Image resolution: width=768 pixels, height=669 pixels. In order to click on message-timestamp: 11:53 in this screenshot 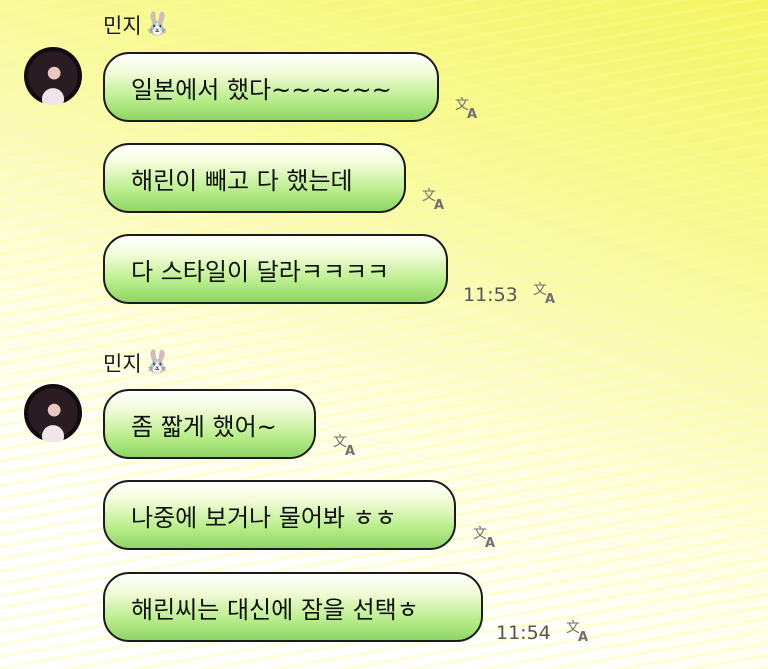, I will do `click(490, 295)`.